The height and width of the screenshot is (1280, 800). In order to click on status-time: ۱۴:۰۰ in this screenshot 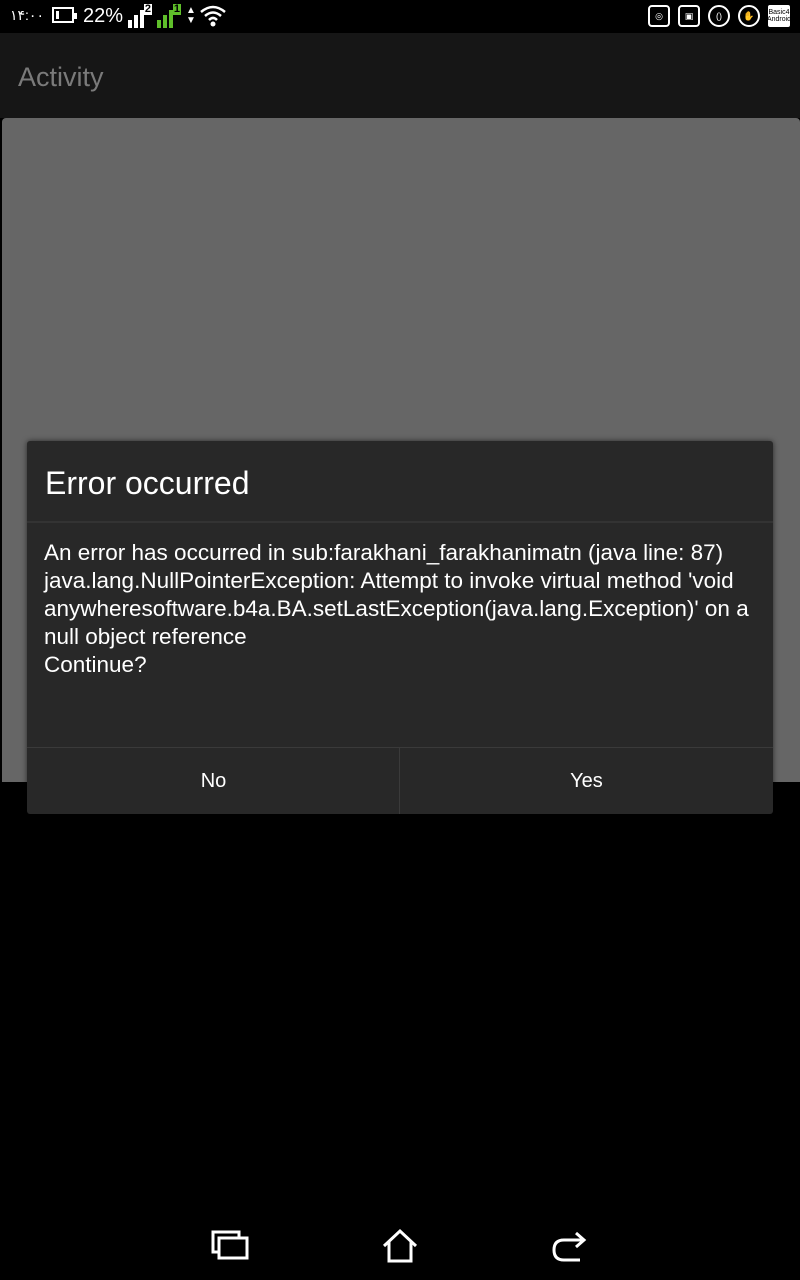, I will do `click(27, 15)`.